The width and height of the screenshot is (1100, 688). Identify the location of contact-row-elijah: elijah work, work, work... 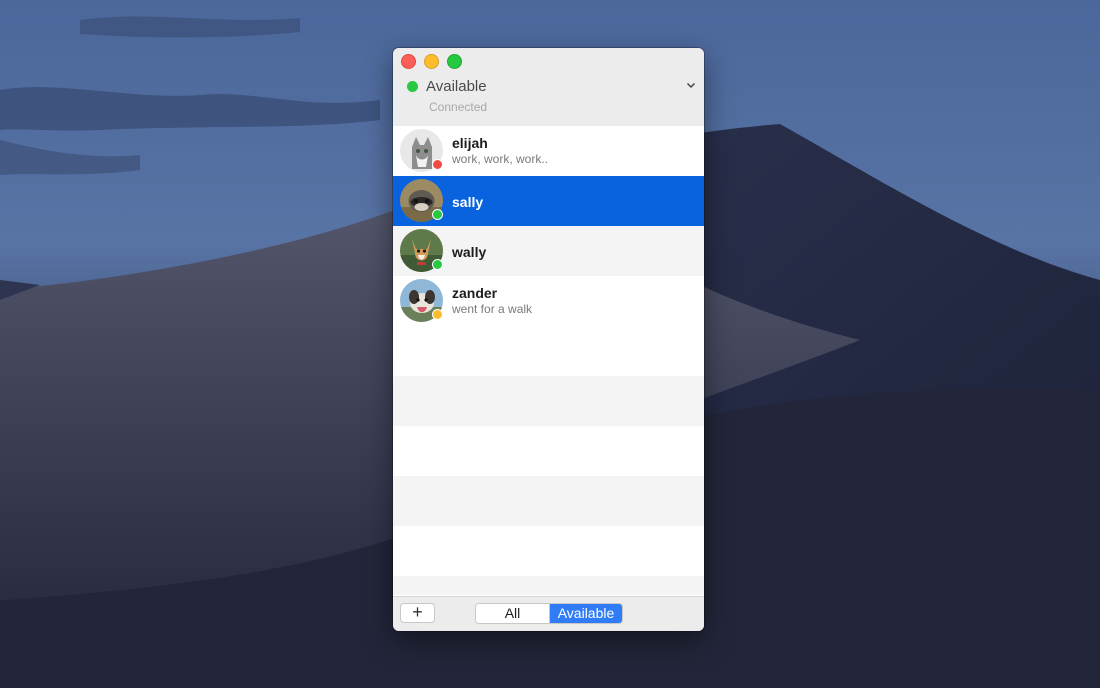
(548, 151).